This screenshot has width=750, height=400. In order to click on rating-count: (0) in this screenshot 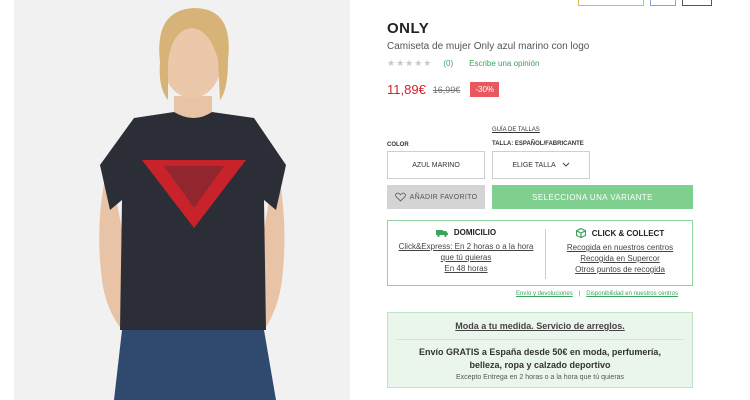, I will do `click(448, 63)`.